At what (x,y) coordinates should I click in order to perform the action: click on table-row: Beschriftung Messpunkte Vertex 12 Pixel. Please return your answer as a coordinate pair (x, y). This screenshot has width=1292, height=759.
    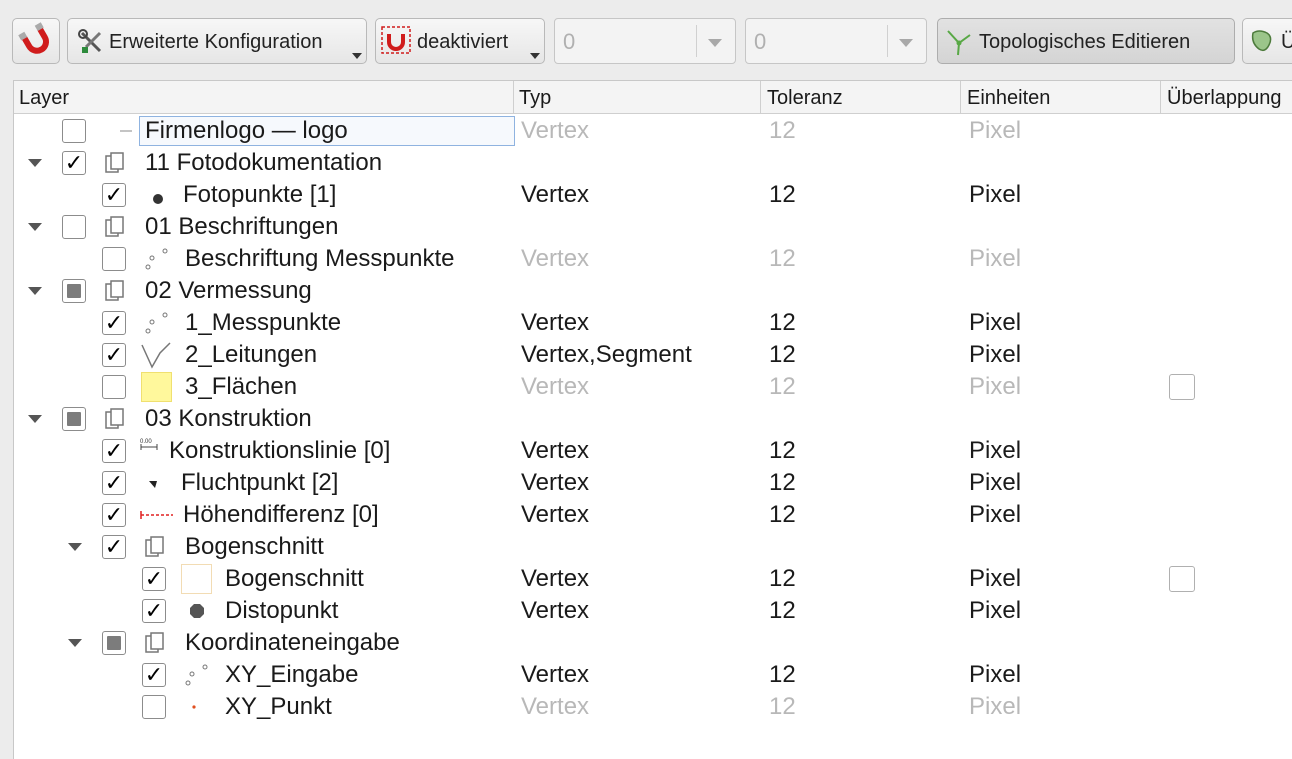
    Looking at the image, I should click on (653, 259).